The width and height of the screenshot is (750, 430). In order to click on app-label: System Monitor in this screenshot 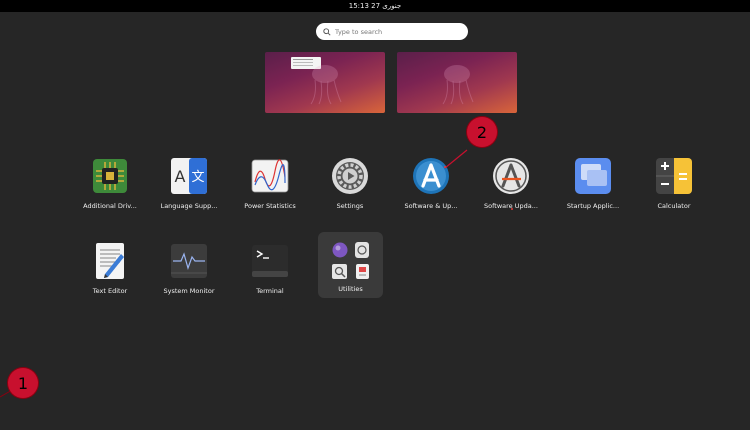, I will do `click(189, 291)`.